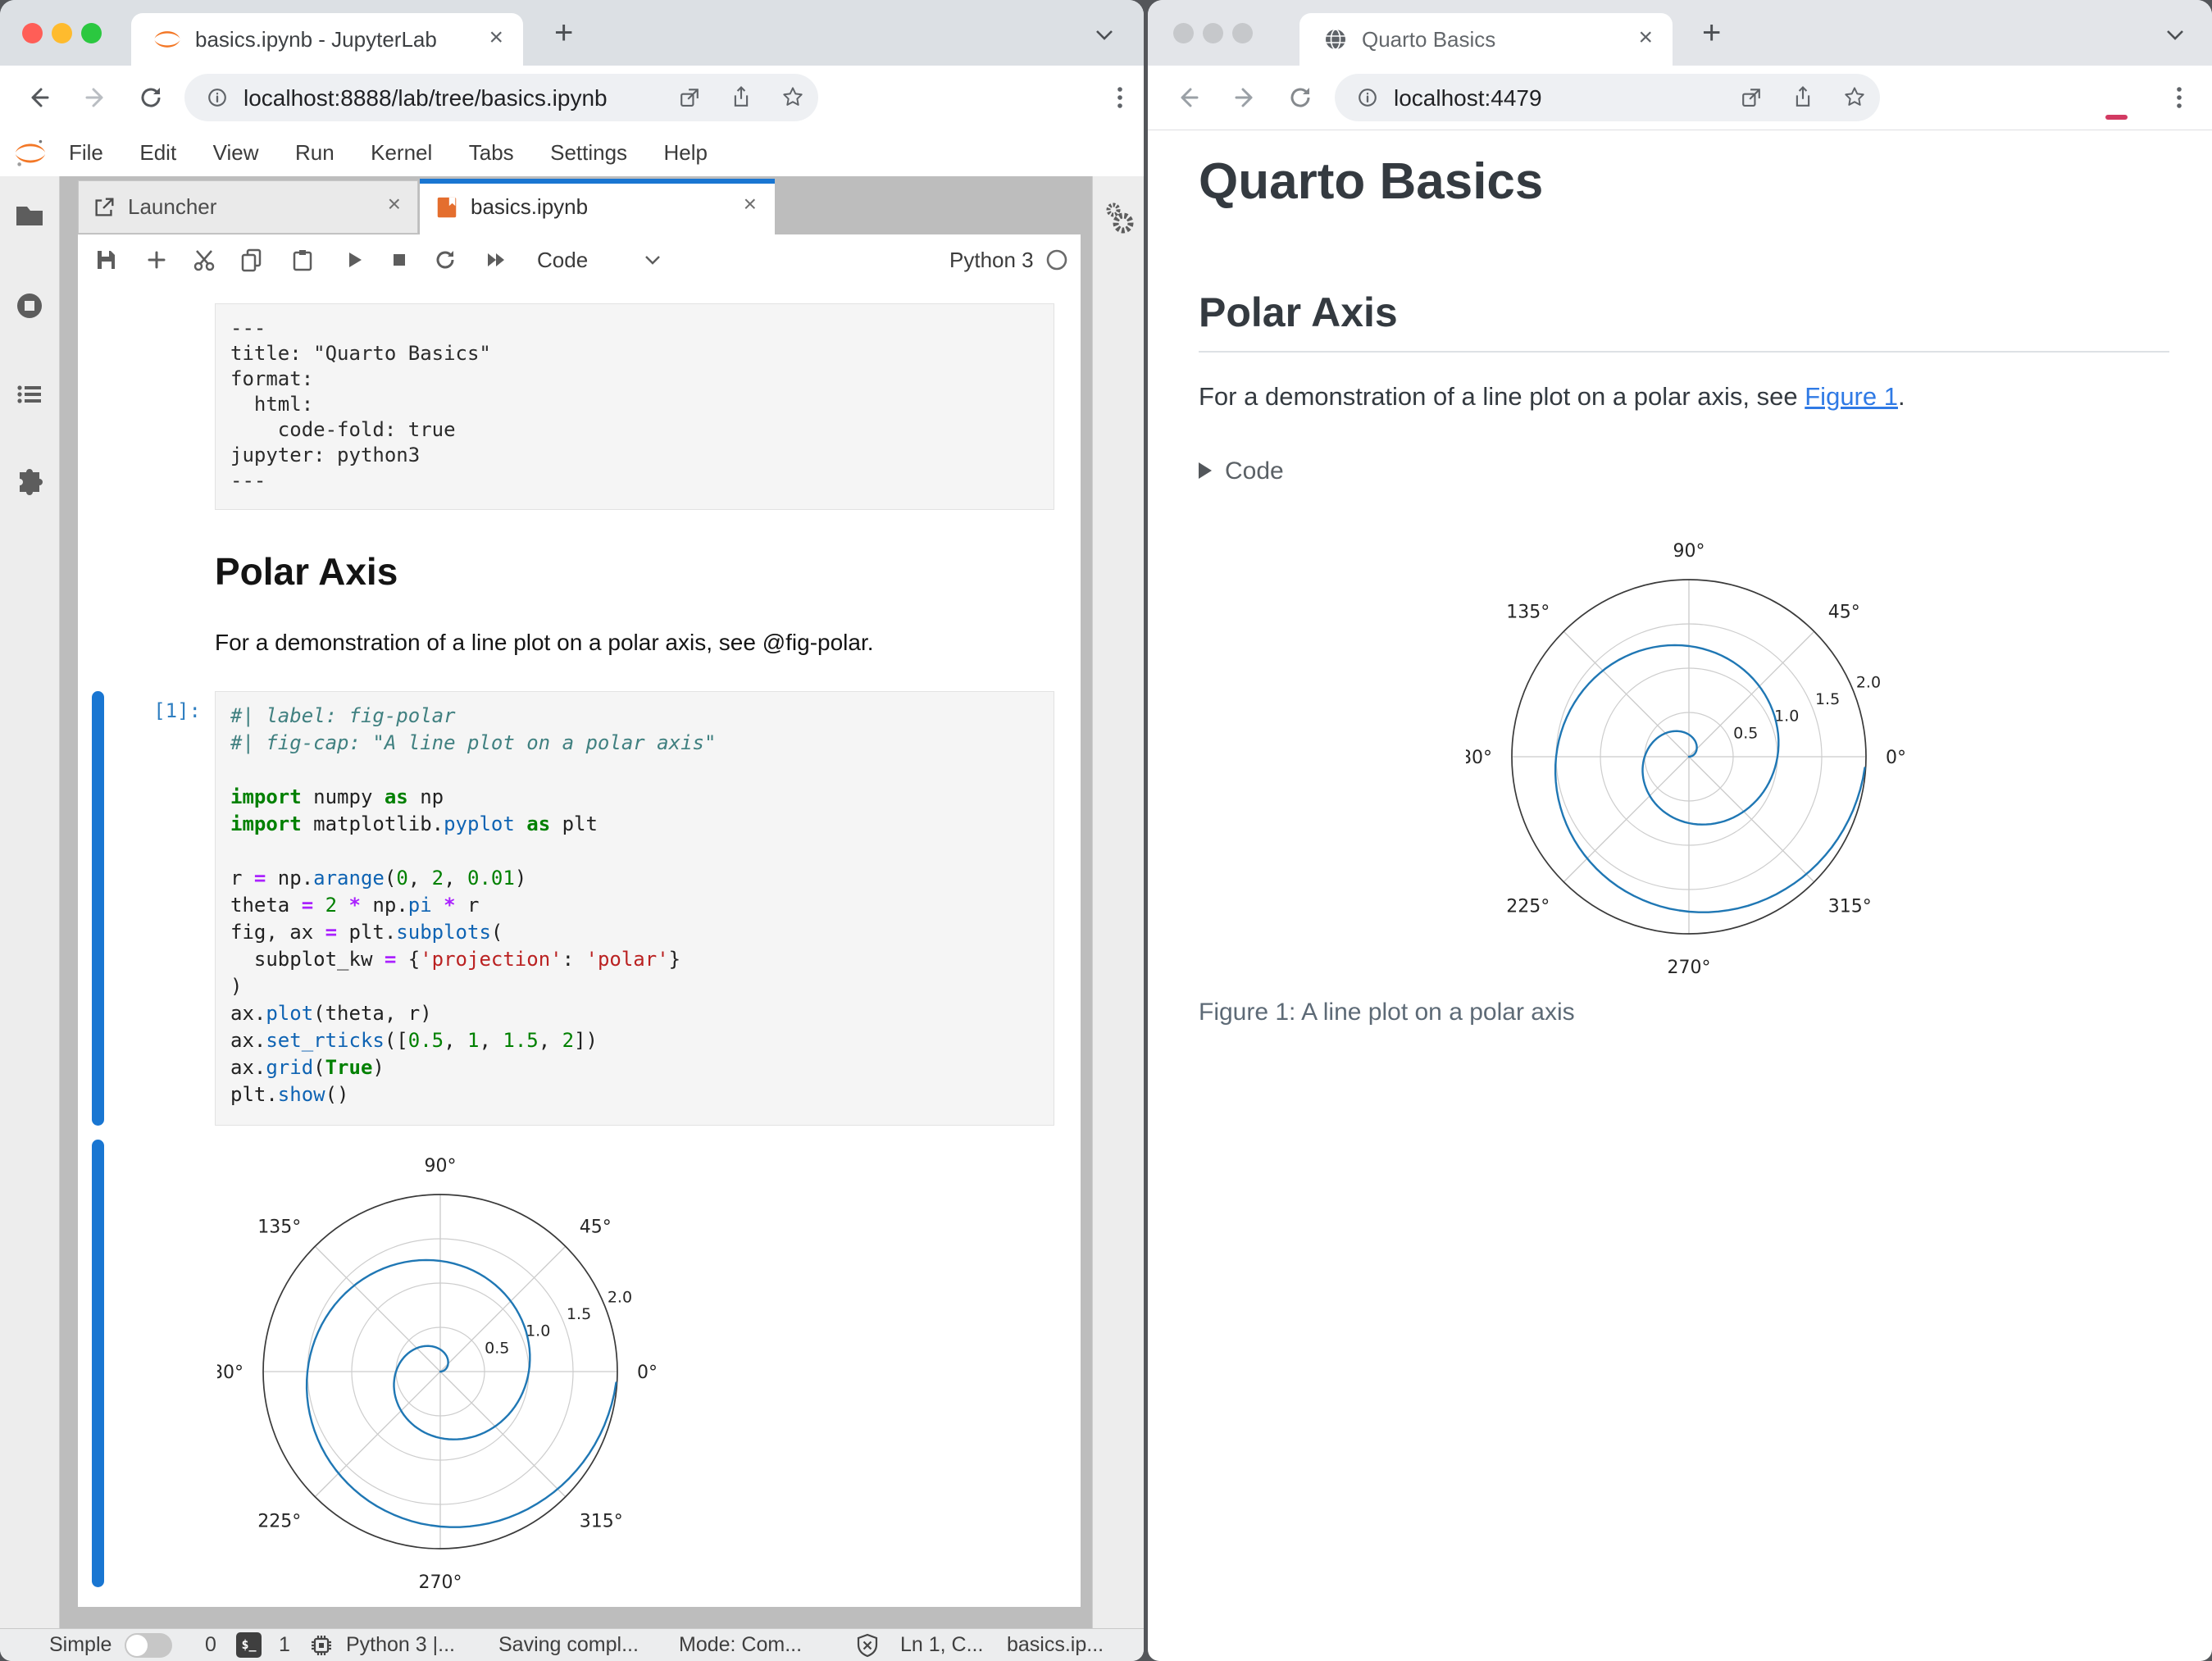 Image resolution: width=2212 pixels, height=1661 pixels. Describe the element at coordinates (445, 260) in the screenshot. I see `restart-kernel-icon` at that location.